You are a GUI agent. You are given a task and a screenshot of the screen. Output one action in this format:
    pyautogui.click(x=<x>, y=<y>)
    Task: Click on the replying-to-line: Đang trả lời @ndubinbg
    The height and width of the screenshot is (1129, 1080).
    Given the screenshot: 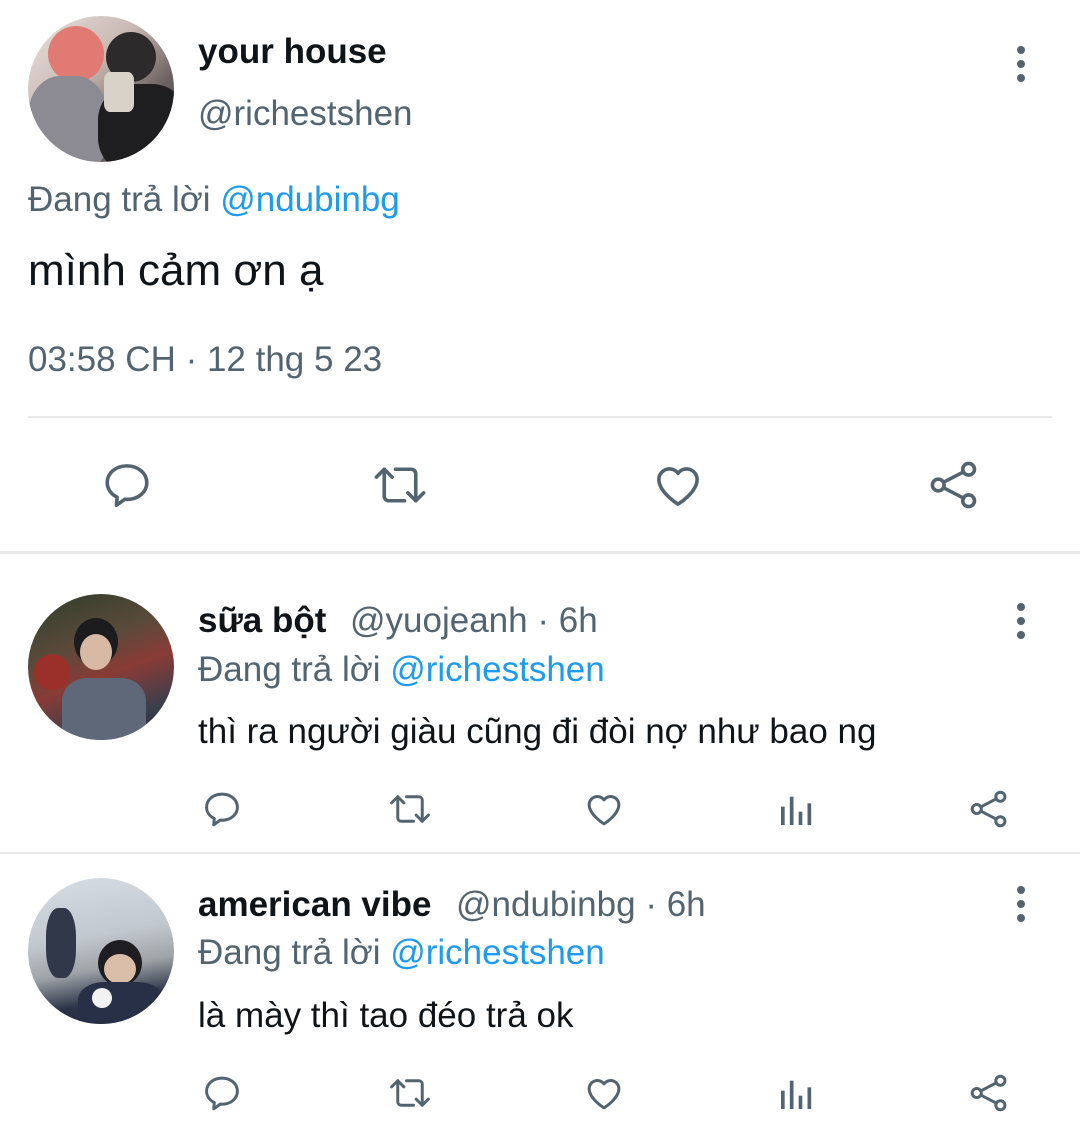 What is the action you would take?
    pyautogui.click(x=214, y=200)
    